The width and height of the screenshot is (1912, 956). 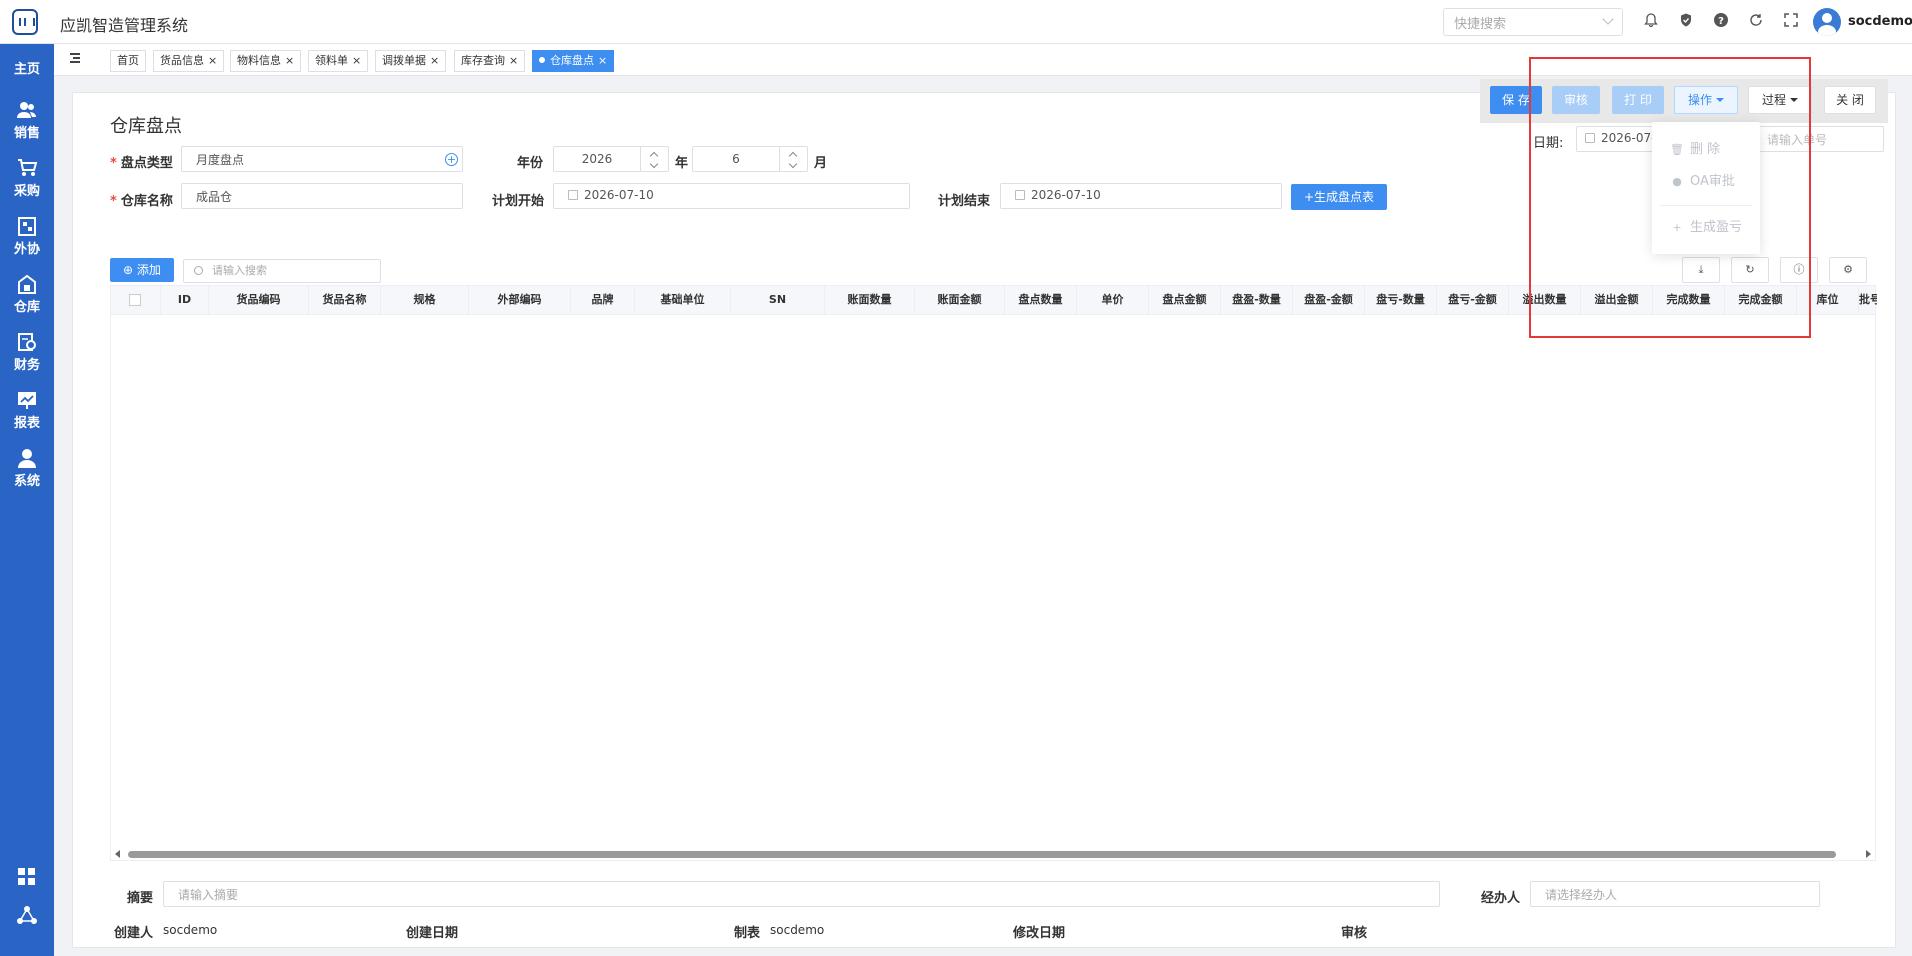 What do you see at coordinates (1638, 100) in the screenshot?
I see `print-button: 打 印` at bounding box center [1638, 100].